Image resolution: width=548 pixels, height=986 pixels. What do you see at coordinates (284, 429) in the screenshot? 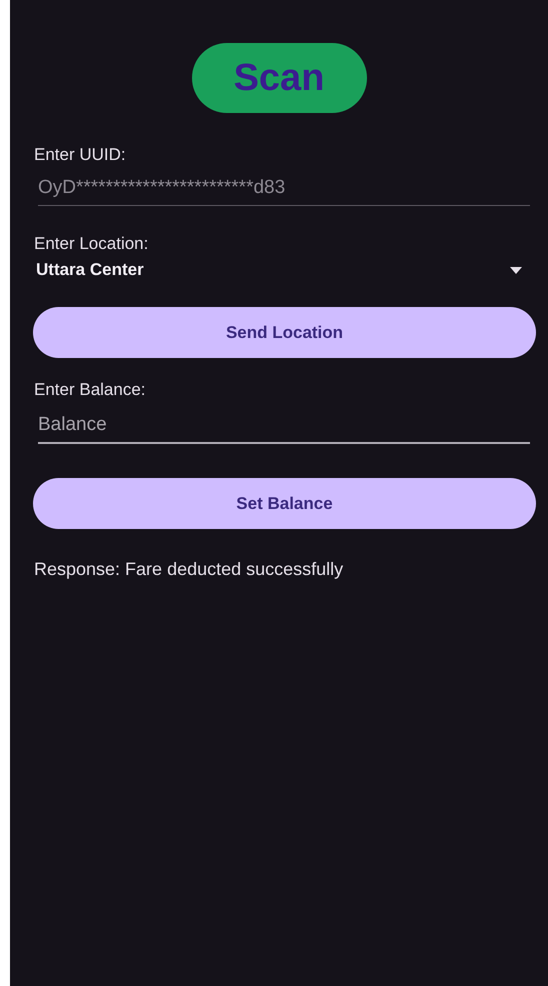
I see `balance-field: Balance` at bounding box center [284, 429].